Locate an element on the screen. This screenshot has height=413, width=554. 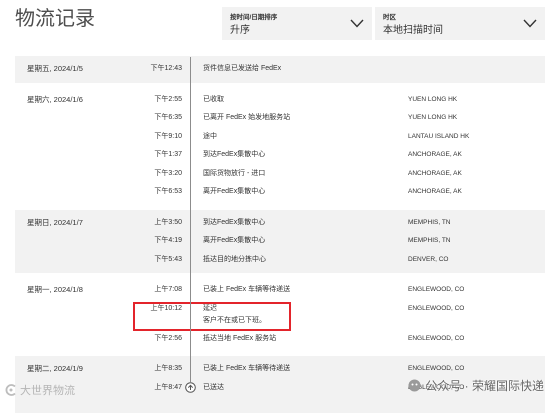
timeline-line is located at coordinates (190, 219).